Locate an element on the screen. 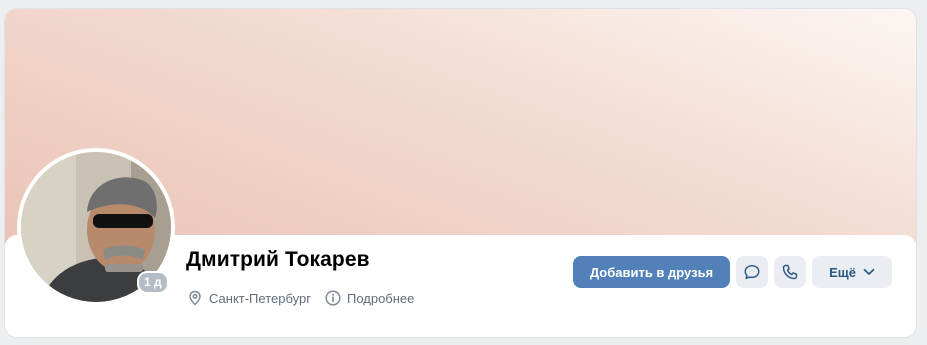 This screenshot has height=345, width=927. details-label: Подробнее is located at coordinates (380, 298).